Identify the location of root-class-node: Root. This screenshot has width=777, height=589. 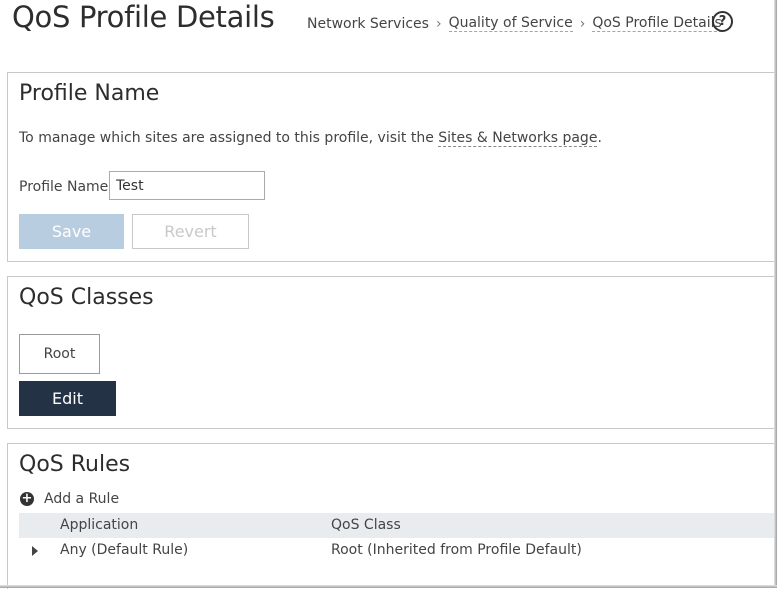
(59, 354).